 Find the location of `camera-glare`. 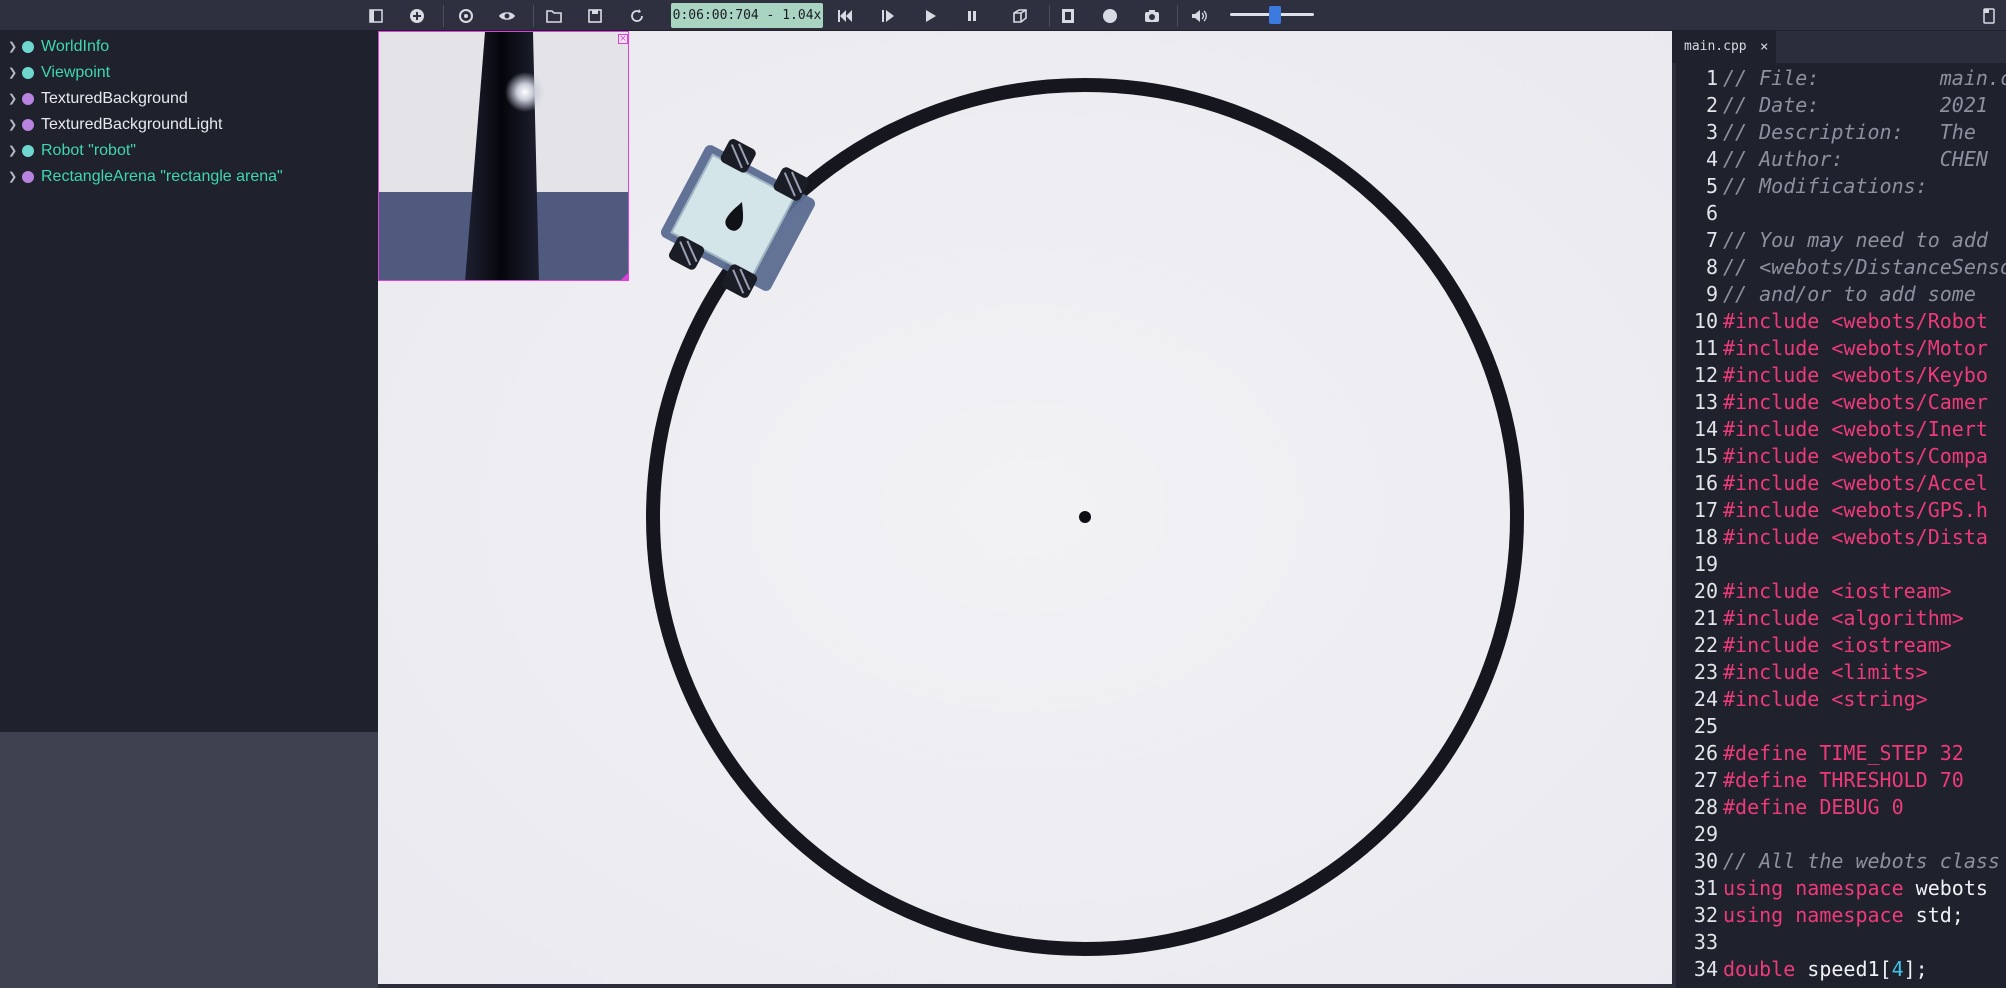

camera-glare is located at coordinates (525, 92).